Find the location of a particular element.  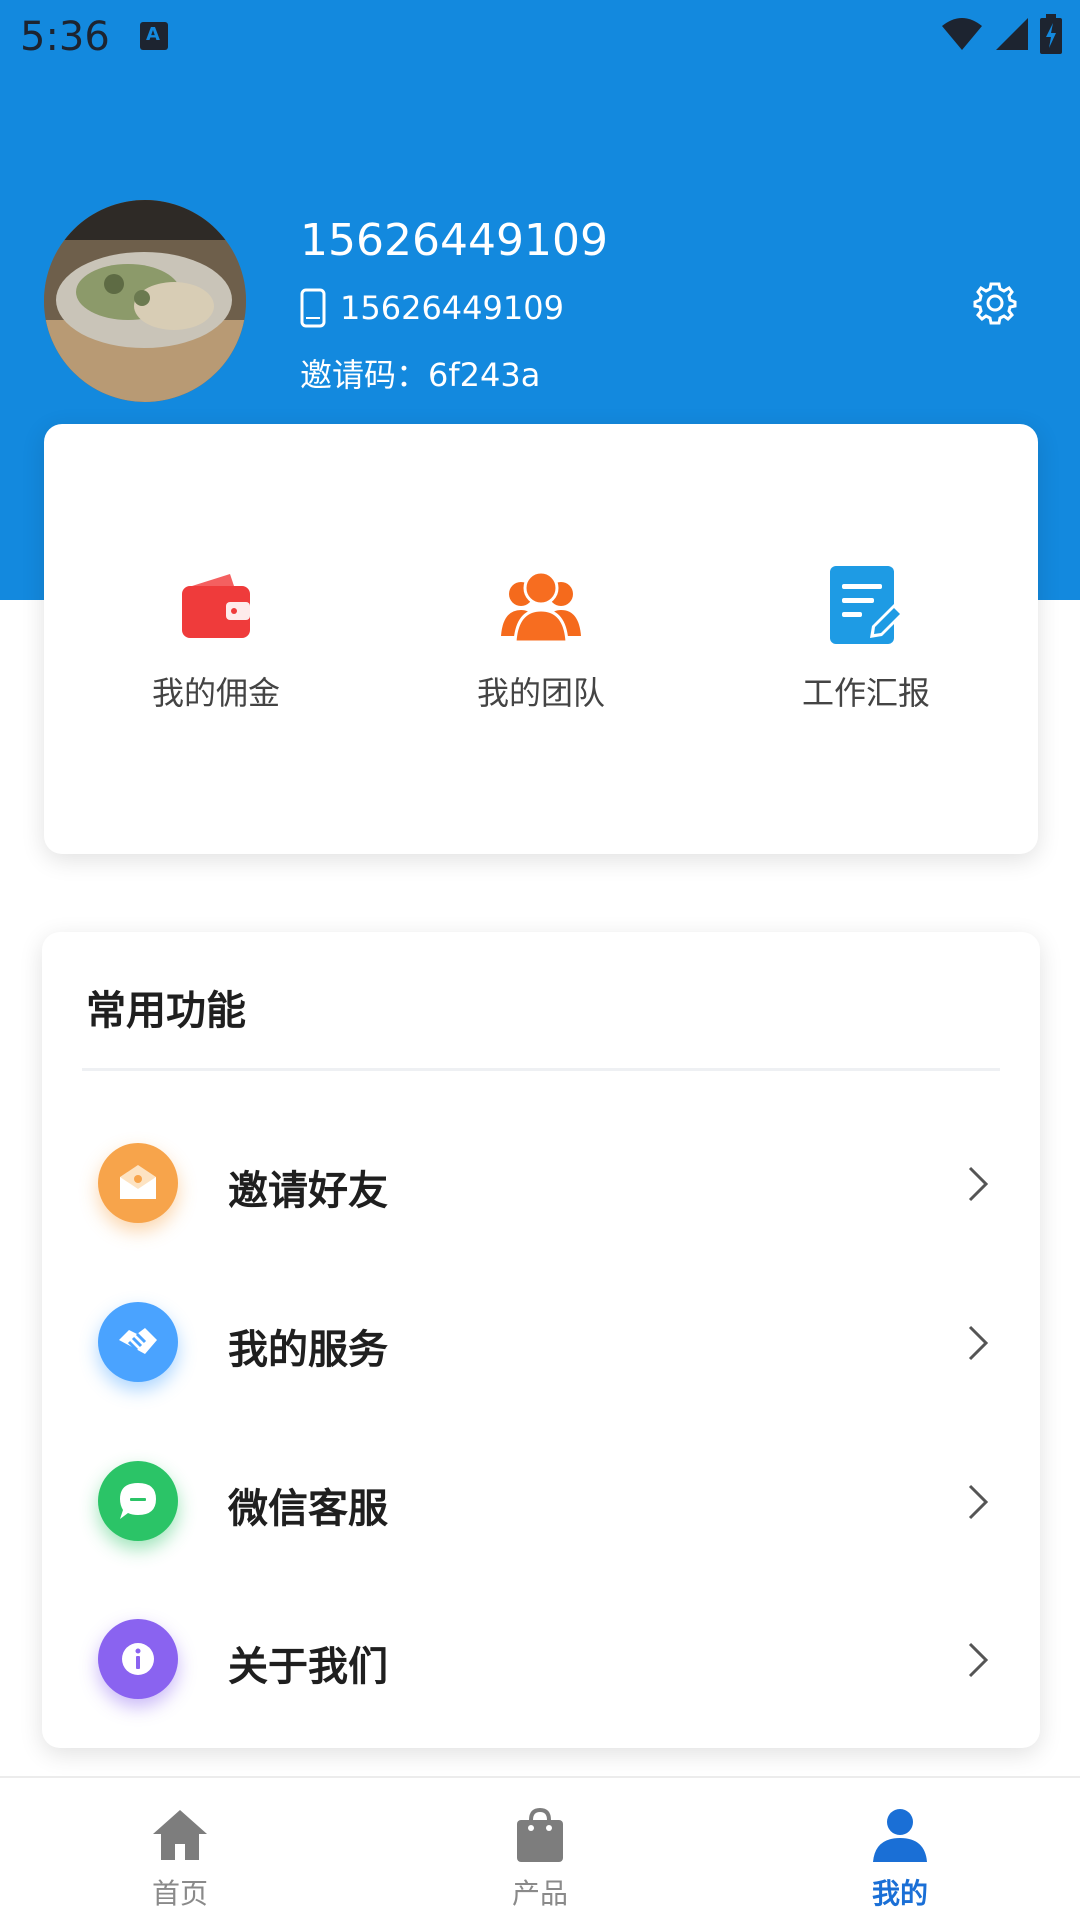

report-edit-icon is located at coordinates (867, 605).